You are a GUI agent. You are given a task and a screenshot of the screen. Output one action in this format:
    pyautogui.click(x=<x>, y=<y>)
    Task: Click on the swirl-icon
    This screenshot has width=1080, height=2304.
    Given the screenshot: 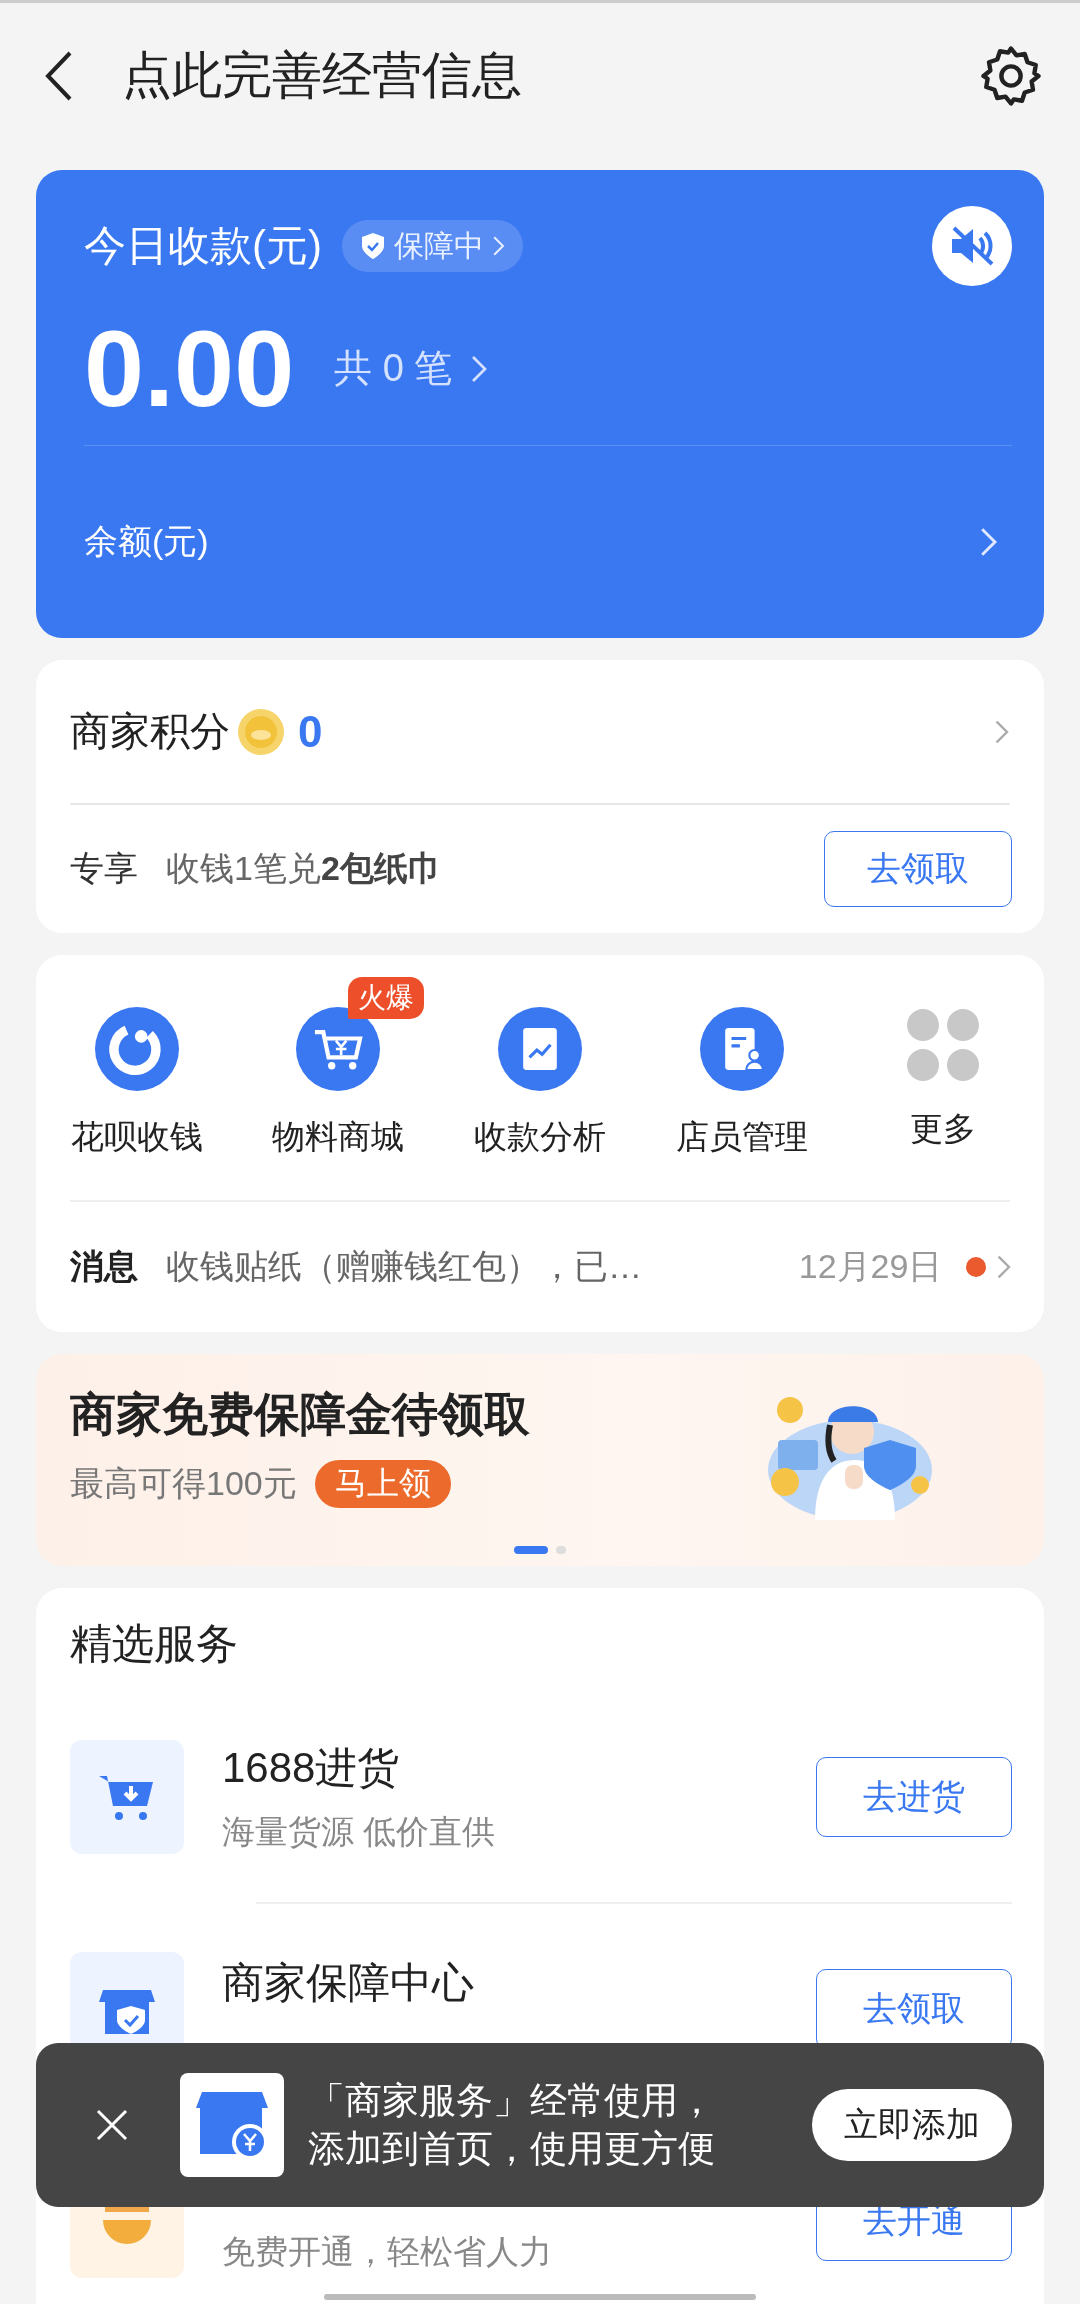 What is the action you would take?
    pyautogui.click(x=136, y=1049)
    